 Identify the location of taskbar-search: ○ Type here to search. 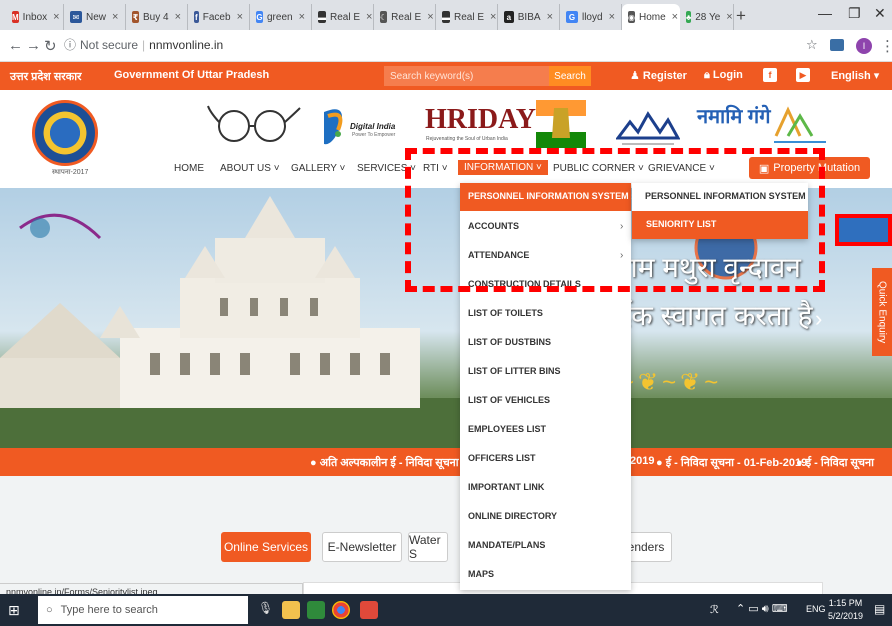
(143, 610).